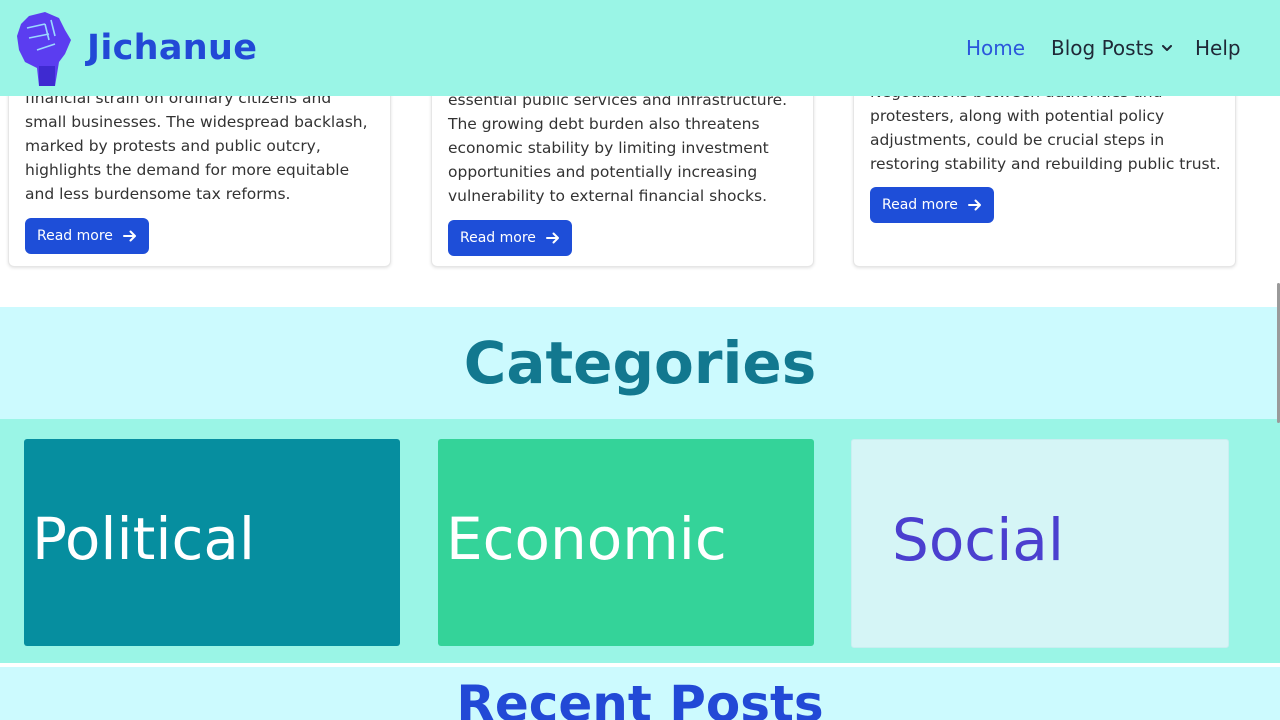 The height and width of the screenshot is (720, 1280). Describe the element at coordinates (586, 539) in the screenshot. I see `category-economic-label: Economic` at that location.